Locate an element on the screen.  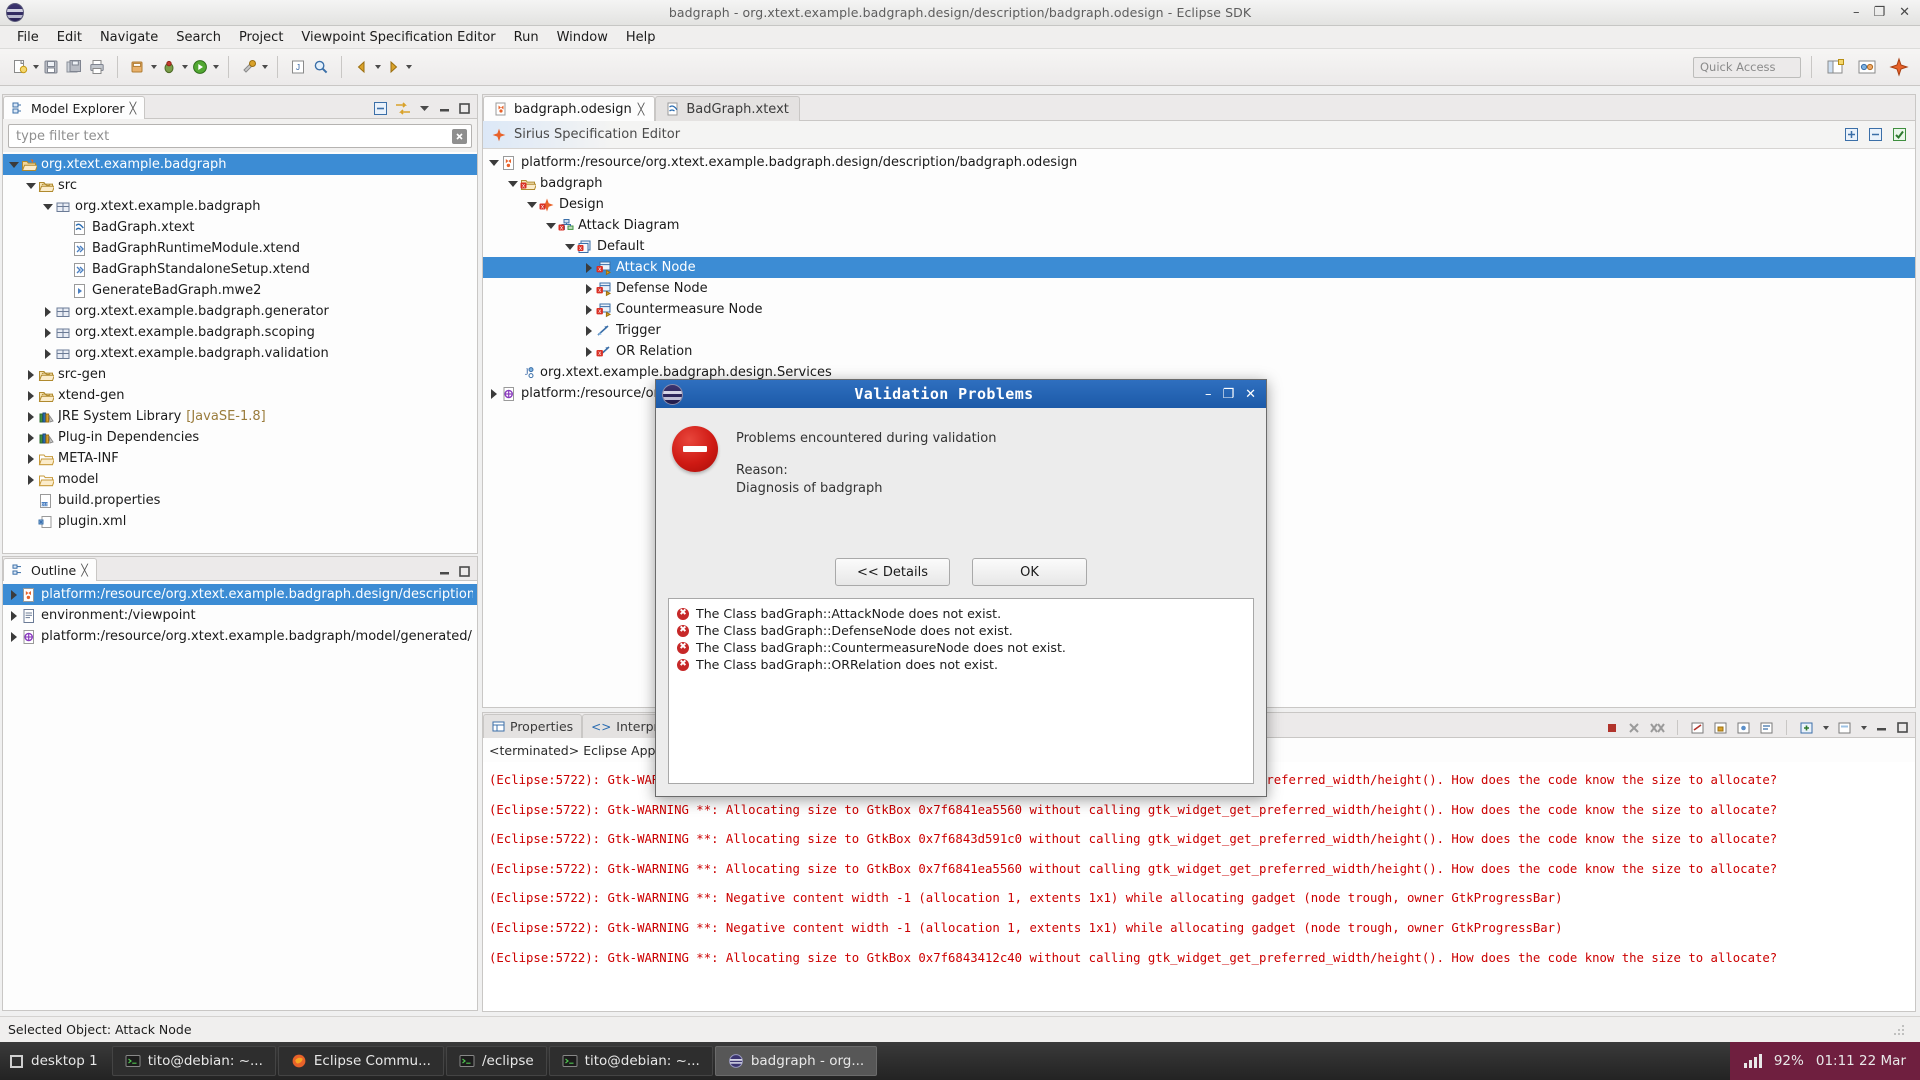
new-wizard-dropdown-icon is located at coordinates (36, 67).